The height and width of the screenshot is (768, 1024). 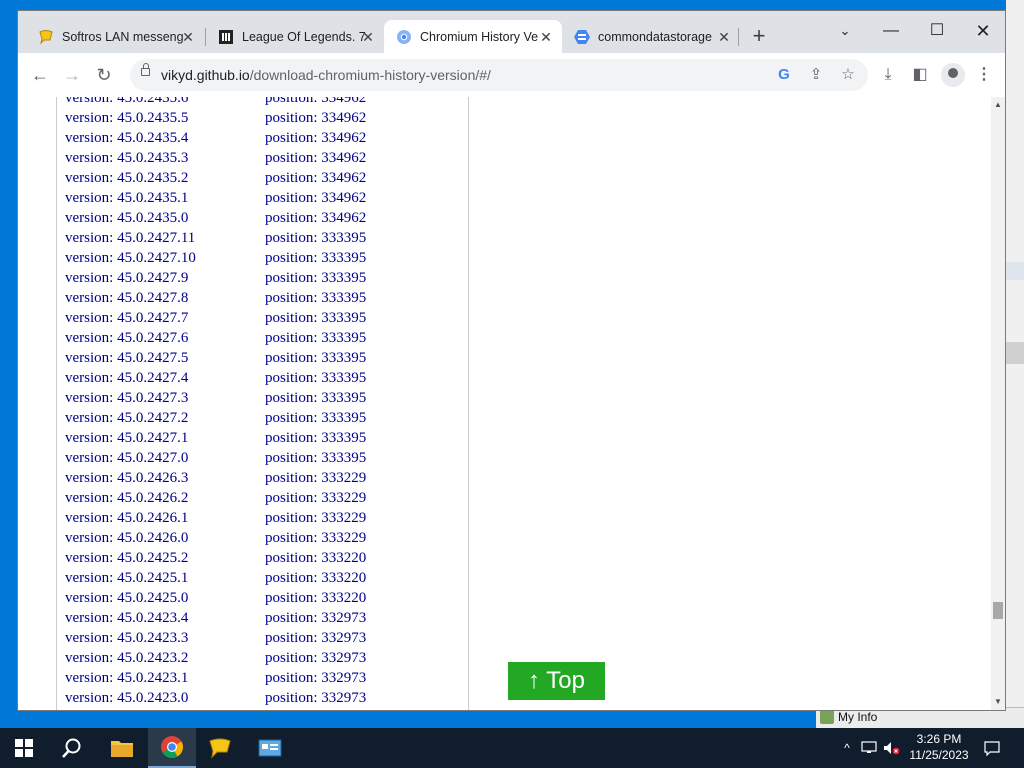 What do you see at coordinates (473, 36) in the screenshot?
I see `tab-chromium-history: Chromium History Ve ✕` at bounding box center [473, 36].